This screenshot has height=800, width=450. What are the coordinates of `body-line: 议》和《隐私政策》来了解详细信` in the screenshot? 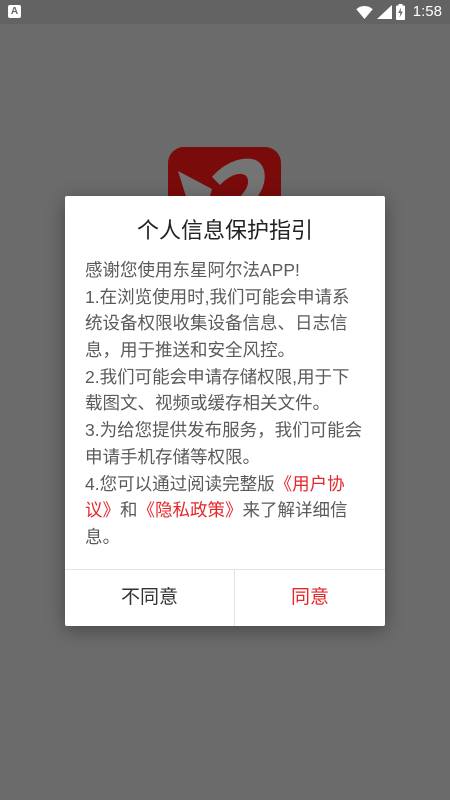 It's located at (231, 510).